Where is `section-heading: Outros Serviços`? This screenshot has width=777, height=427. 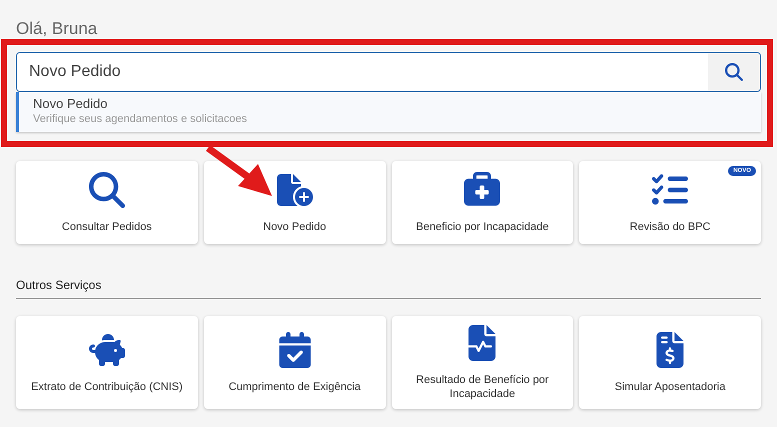
section-heading: Outros Serviços is located at coordinates (388, 288).